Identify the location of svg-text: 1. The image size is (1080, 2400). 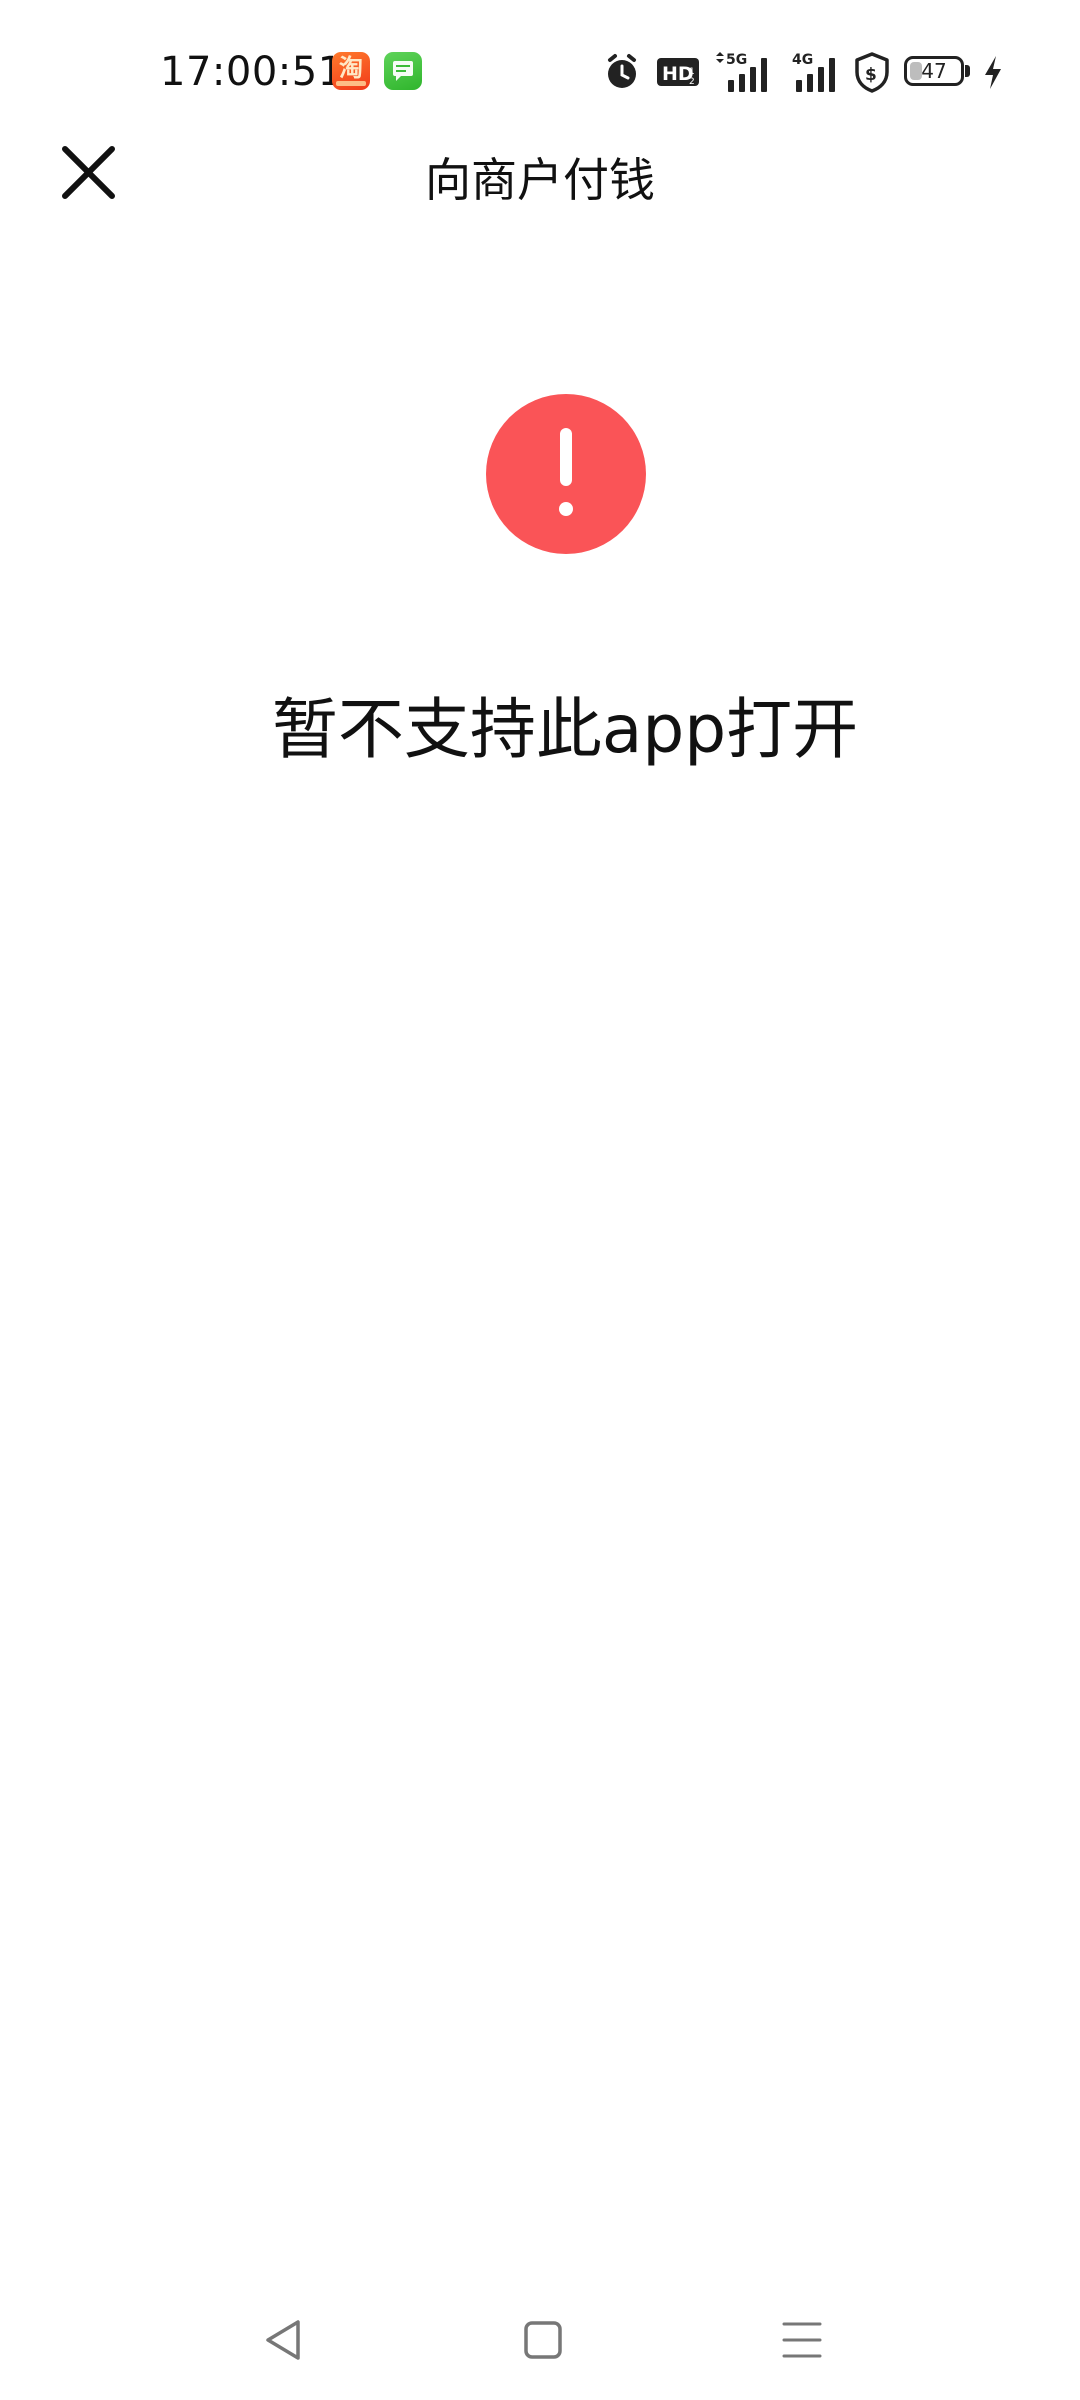
(692, 72).